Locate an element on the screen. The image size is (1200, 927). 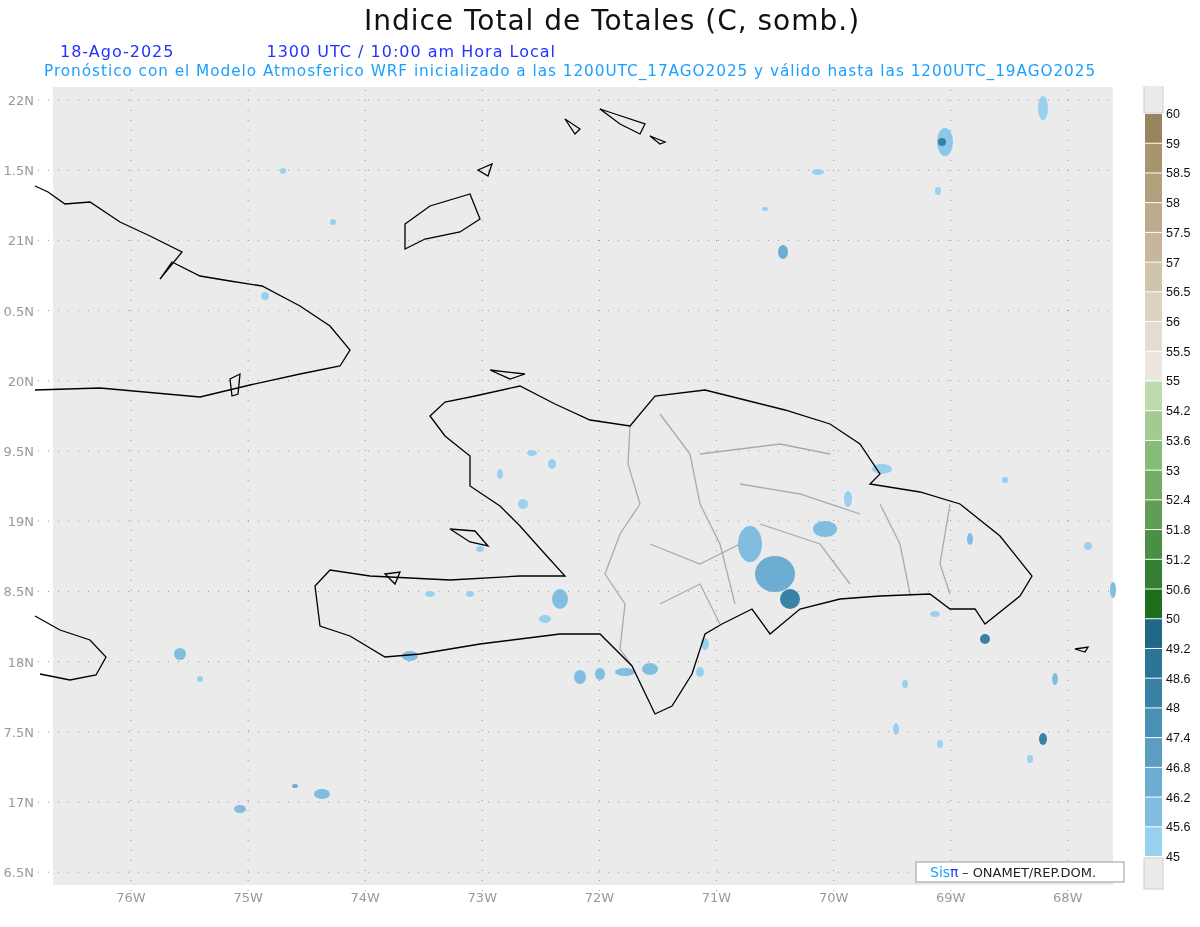
legend-label: 50 is located at coordinates (1173, 619).